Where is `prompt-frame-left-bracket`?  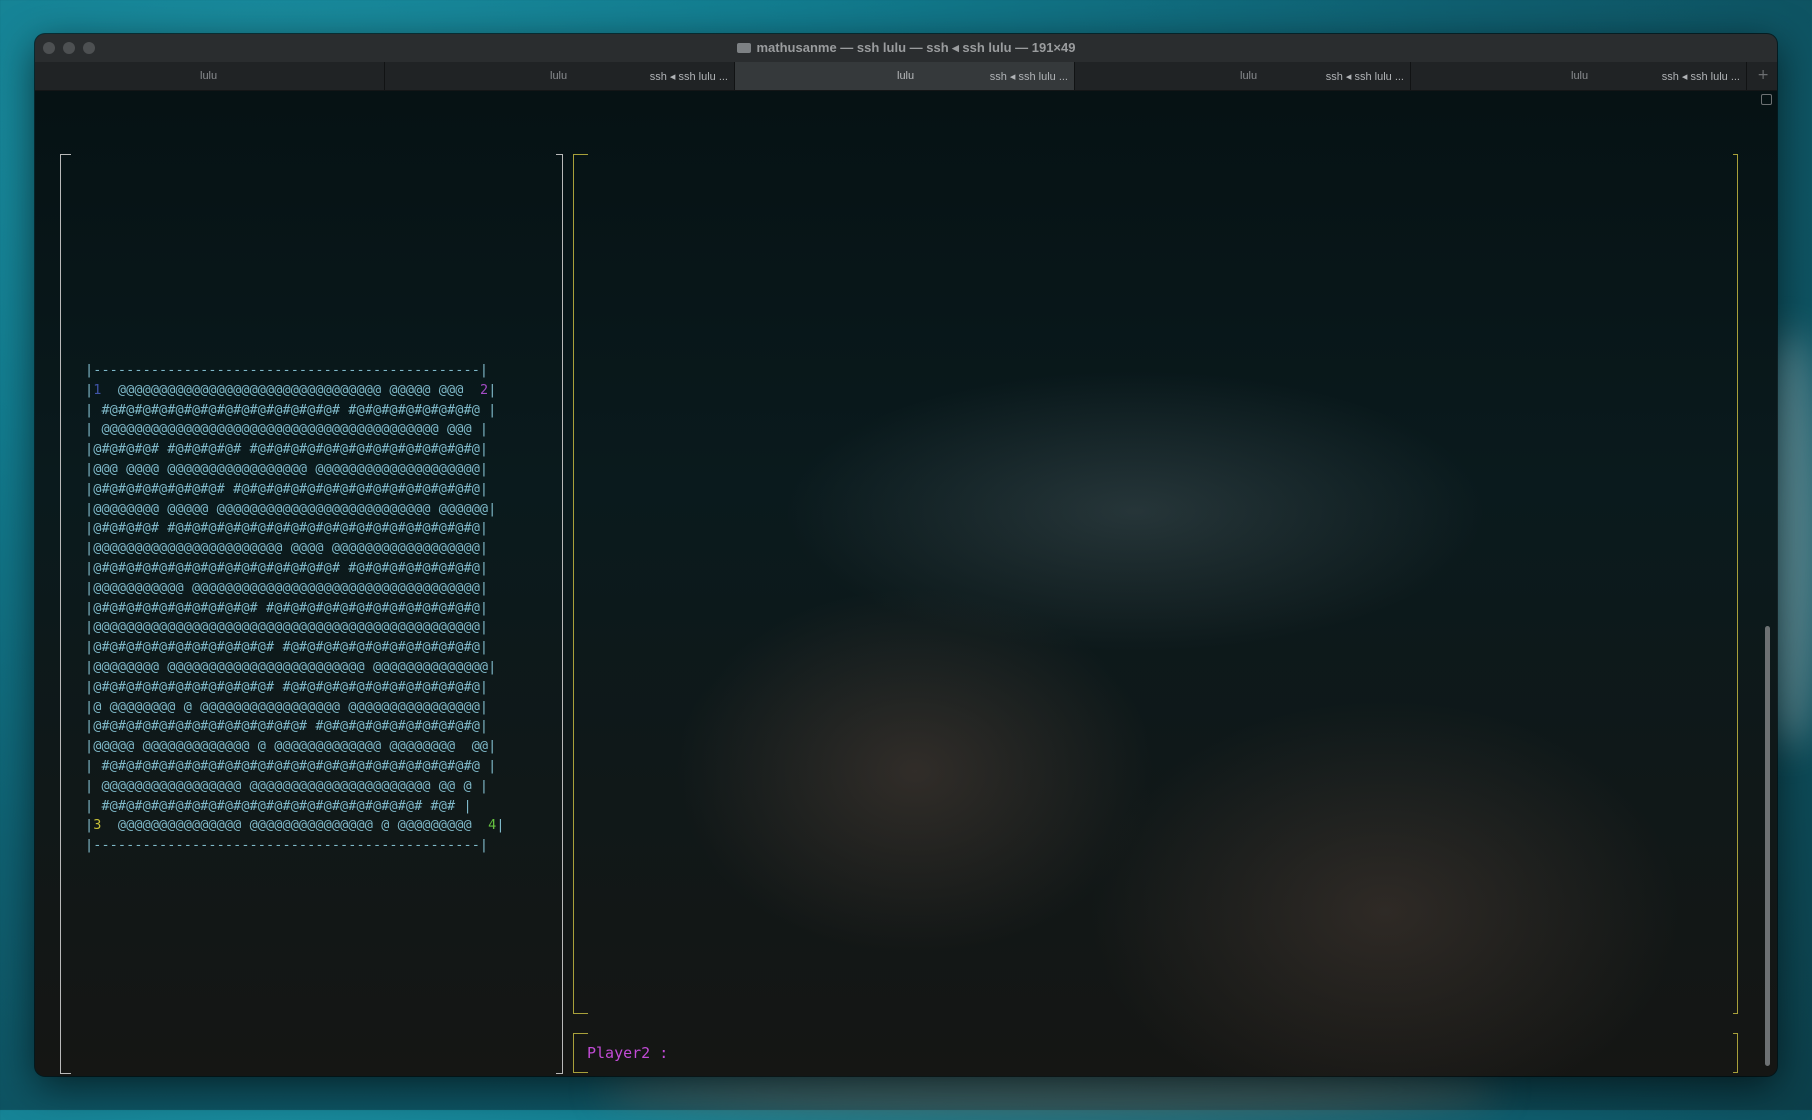 prompt-frame-left-bracket is located at coordinates (580, 1053).